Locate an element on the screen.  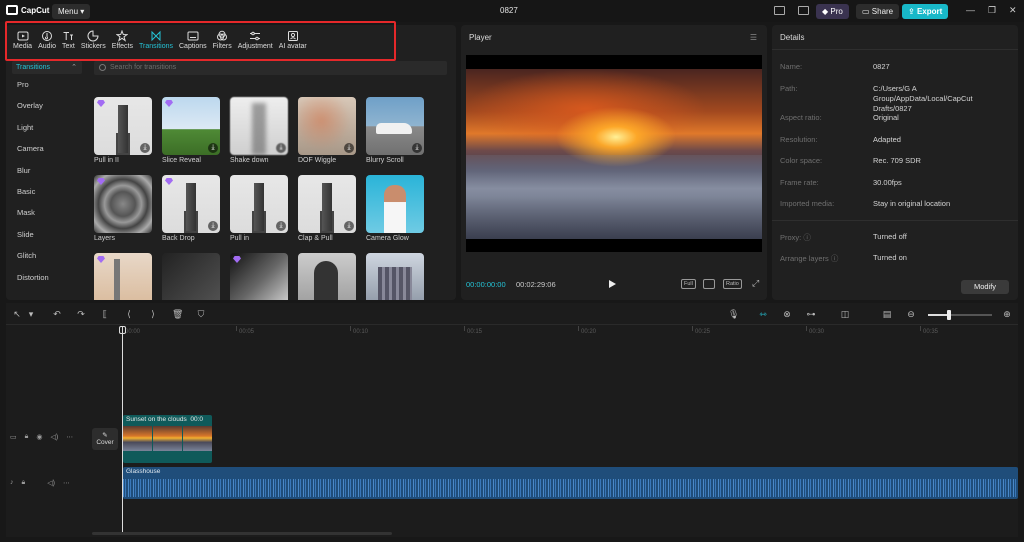
transition-tile: ⤓ Back Drop is located at coordinates (191, 208).